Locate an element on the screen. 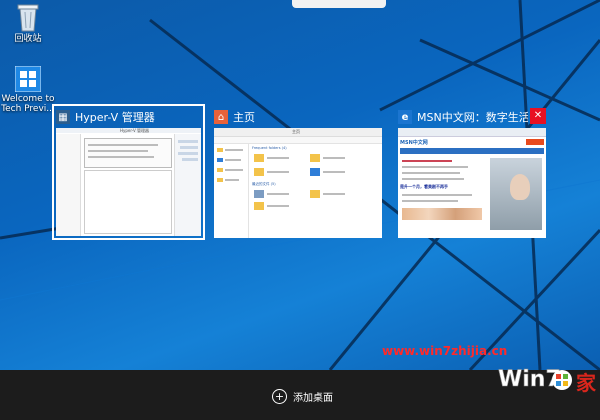 The height and width of the screenshot is (420, 600). hyperv-icon: ▦ is located at coordinates (63, 117).